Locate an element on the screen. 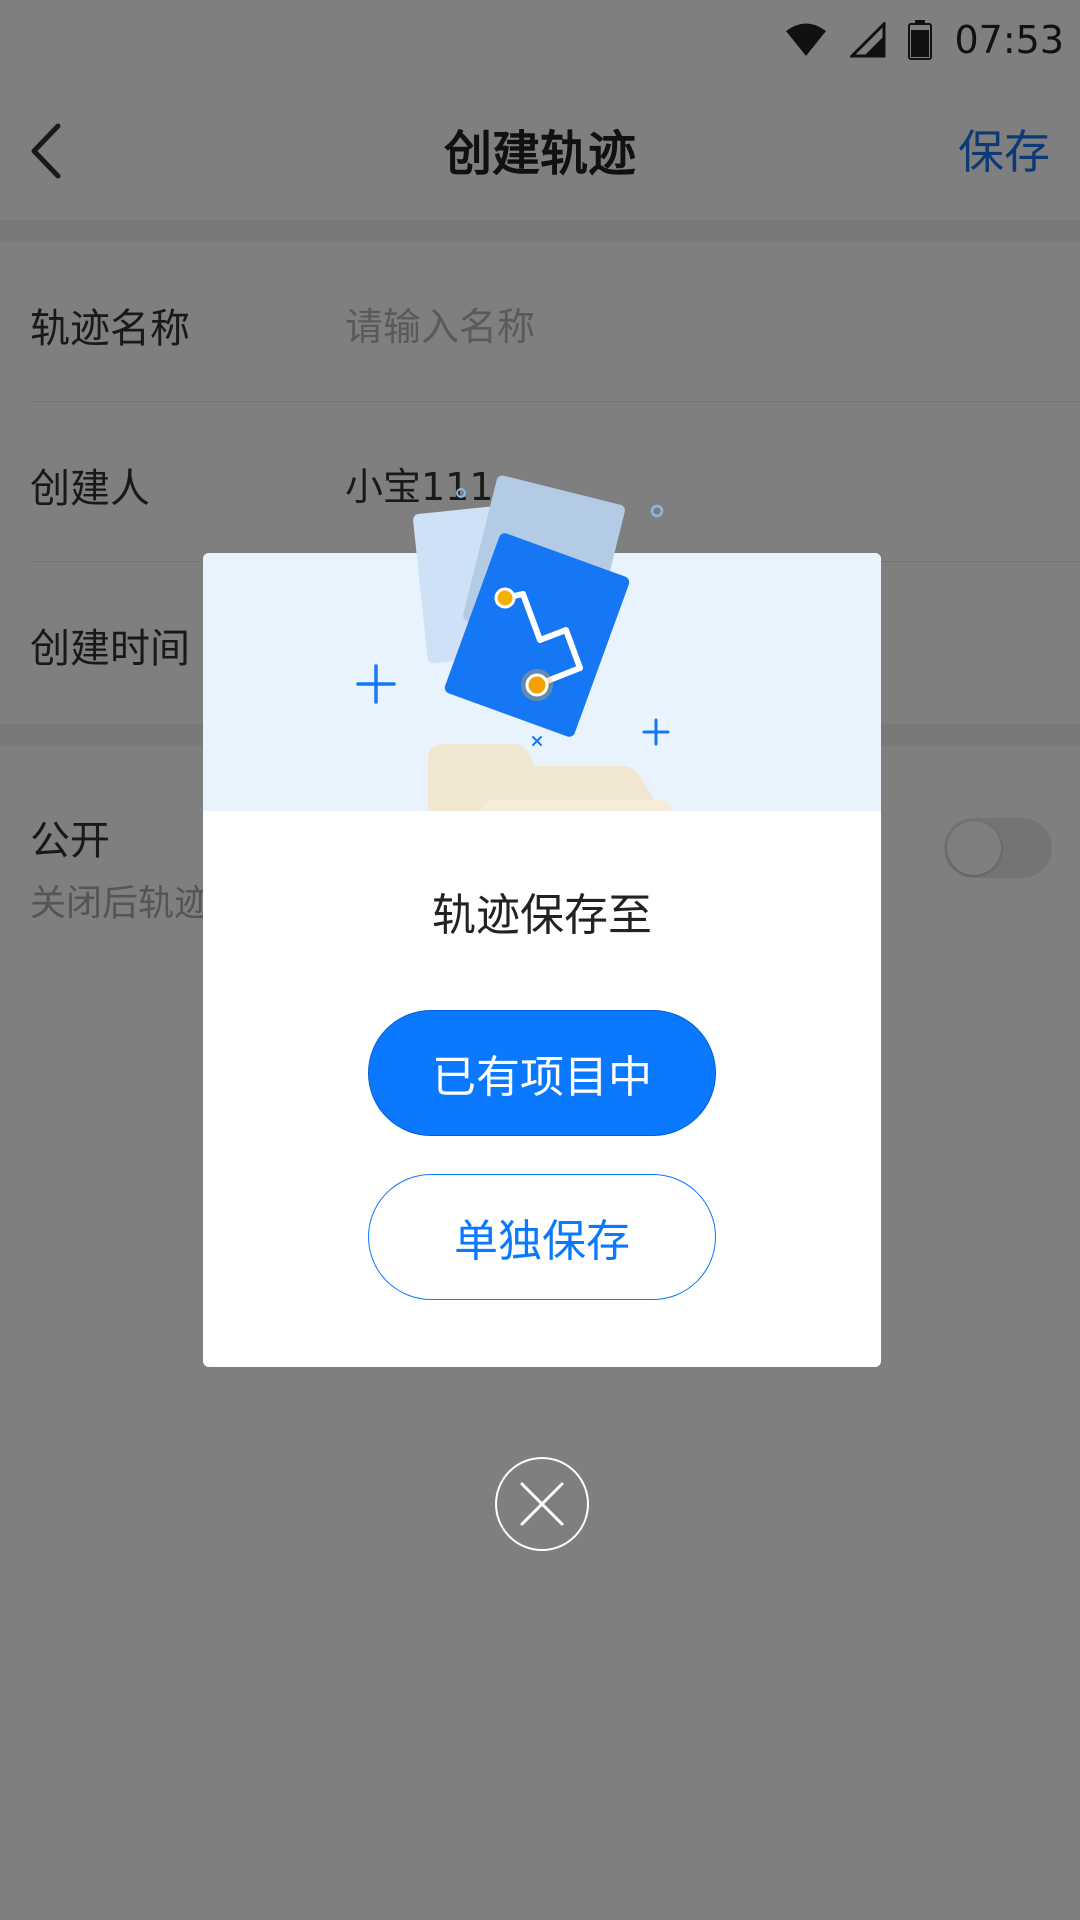 This screenshot has height=1920, width=1080. save-separately-button: 单独保存 is located at coordinates (542, 1237).